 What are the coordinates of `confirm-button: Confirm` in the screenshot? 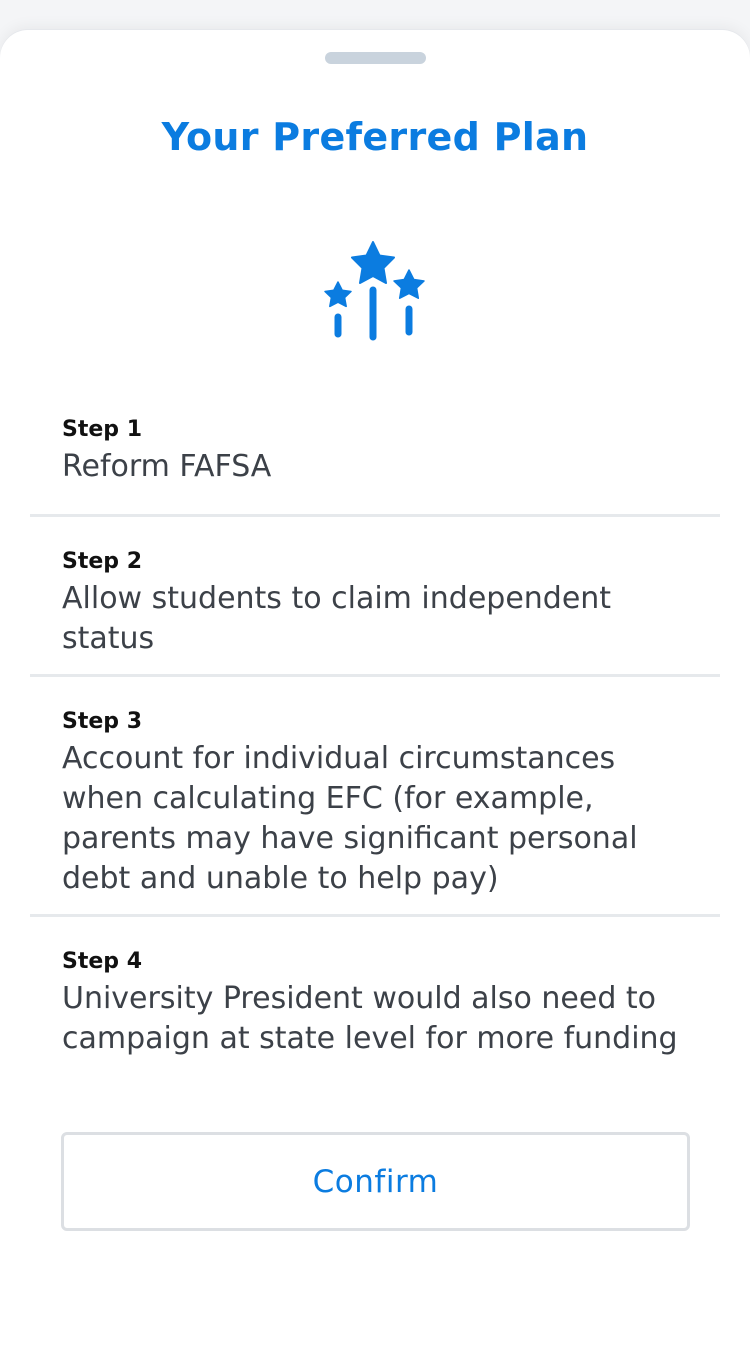 It's located at (375, 1181).